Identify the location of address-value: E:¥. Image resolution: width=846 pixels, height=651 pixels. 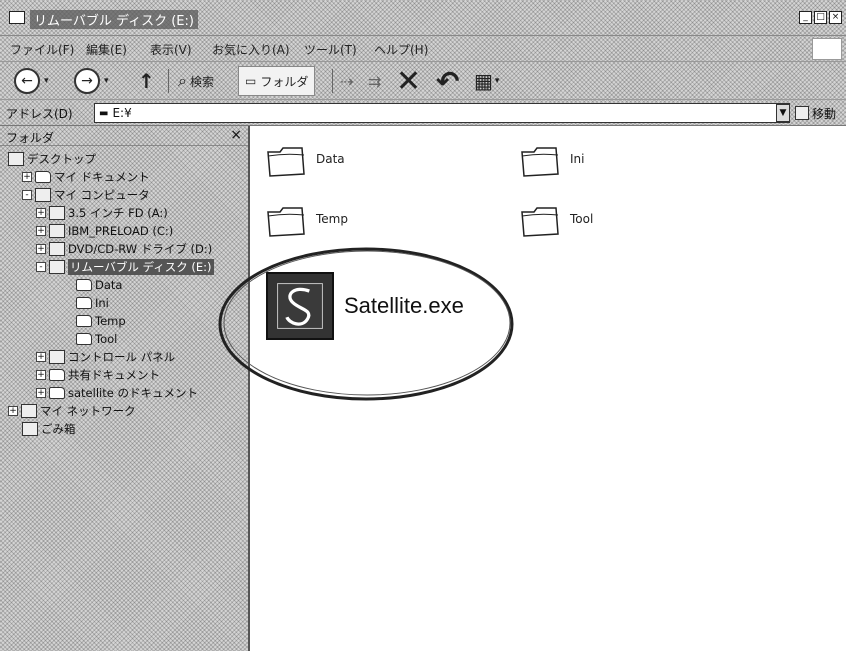
(122, 113).